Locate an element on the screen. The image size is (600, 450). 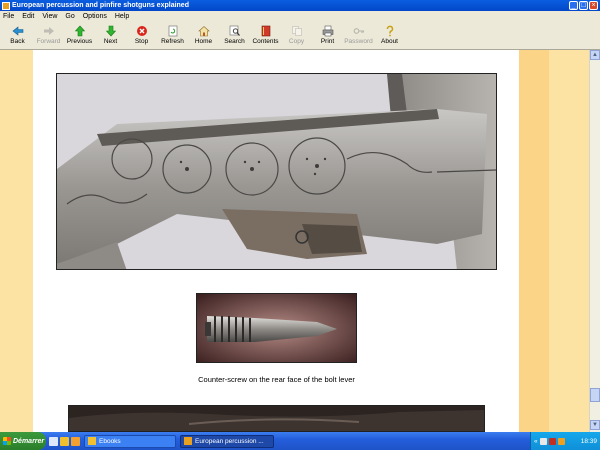
copy-label: Copy is located at coordinates (296, 41).